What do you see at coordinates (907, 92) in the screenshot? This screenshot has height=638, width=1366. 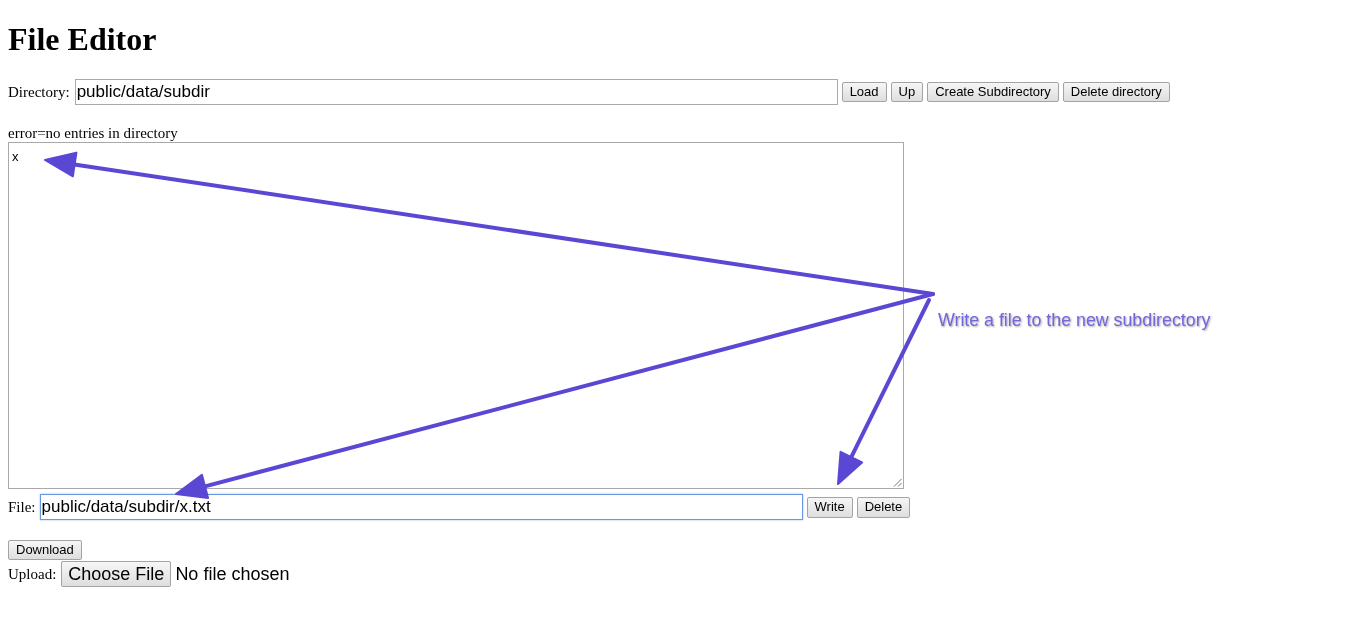 I see `up-button: Up` at bounding box center [907, 92].